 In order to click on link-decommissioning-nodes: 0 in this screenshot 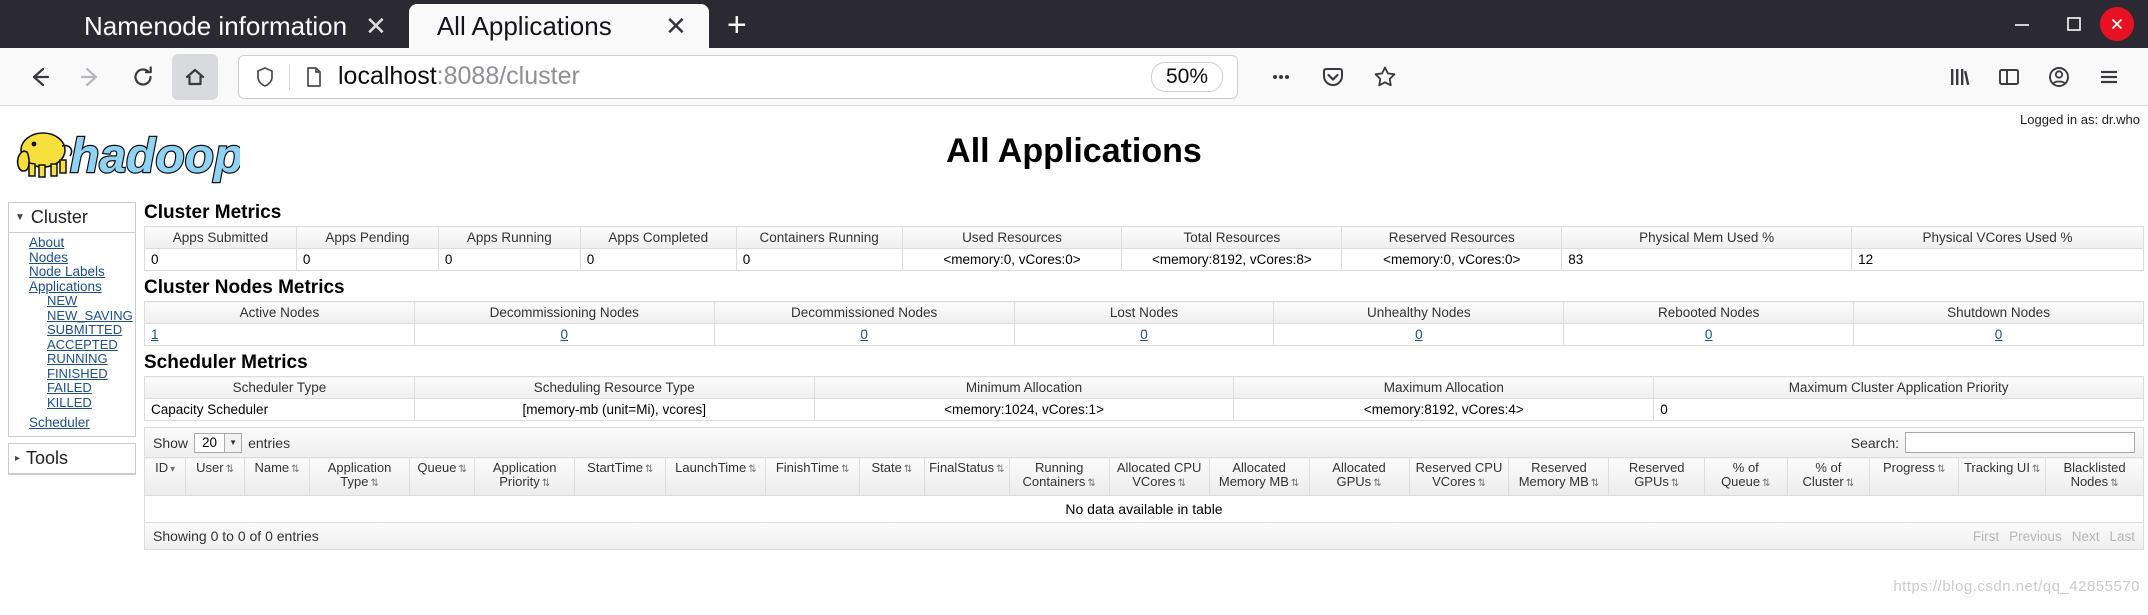, I will do `click(565, 334)`.